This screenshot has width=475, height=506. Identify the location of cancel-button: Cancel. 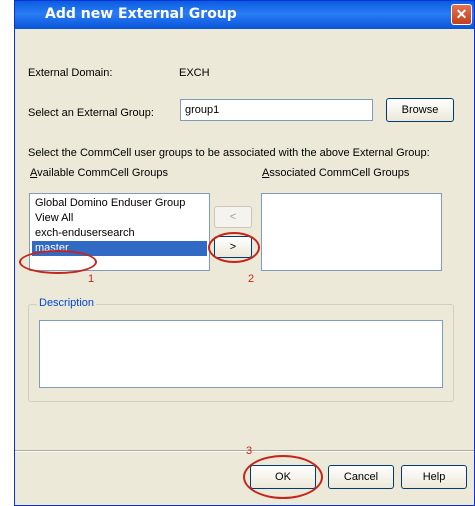
(361, 477).